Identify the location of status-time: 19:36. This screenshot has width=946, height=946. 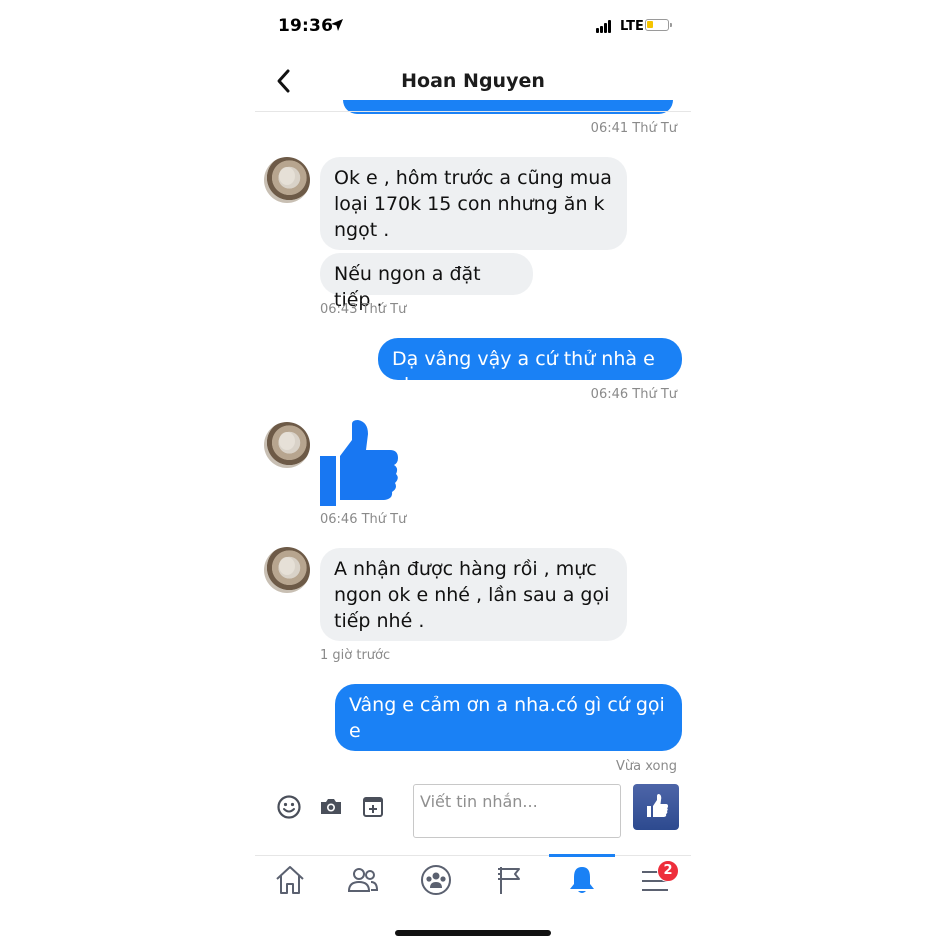
(306, 26).